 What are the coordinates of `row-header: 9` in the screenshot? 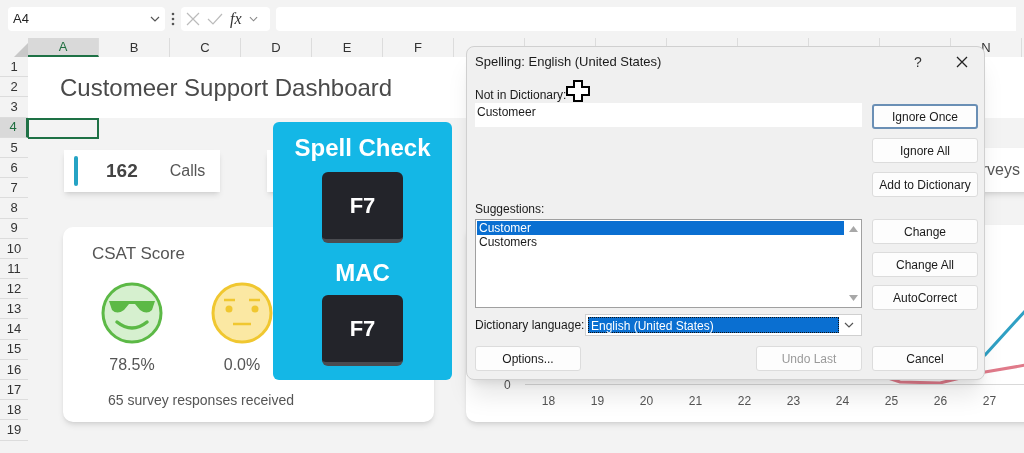 It's located at (14, 228).